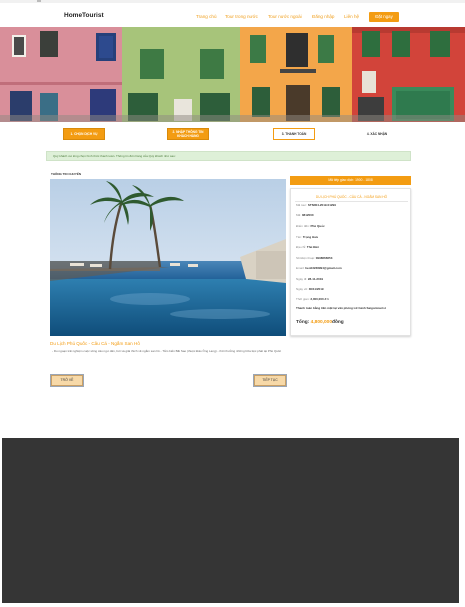 The height and width of the screenshot is (607, 465). What do you see at coordinates (310, 226) in the screenshot?
I see `row-destination: Điểm đến: Phú Quốc` at bounding box center [310, 226].